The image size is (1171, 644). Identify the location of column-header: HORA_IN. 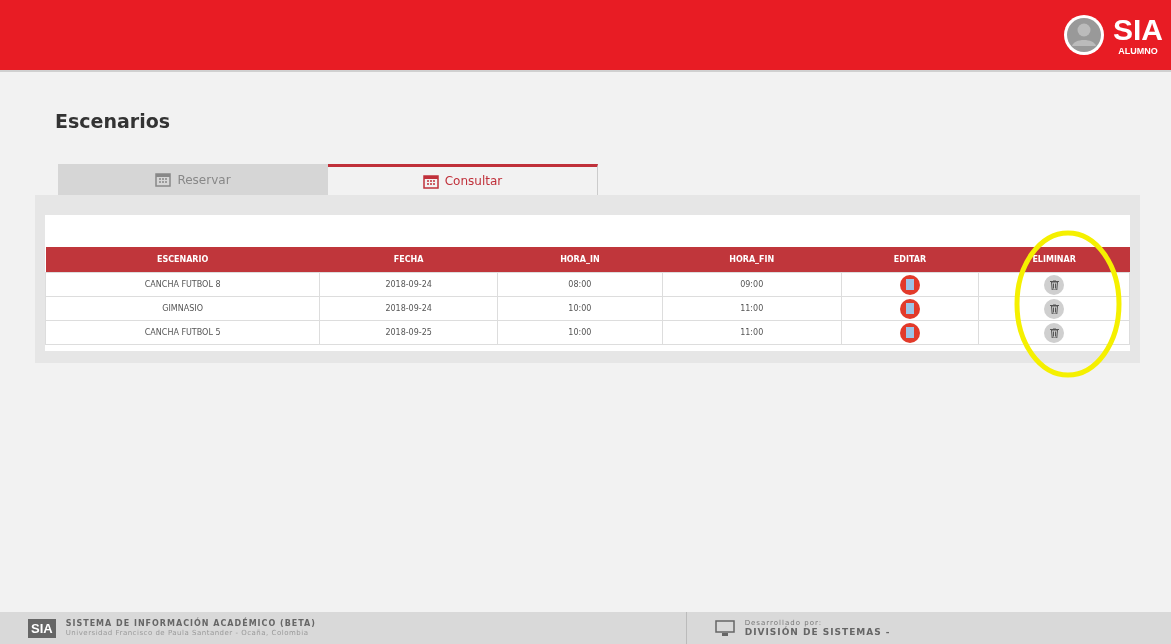
(580, 260).